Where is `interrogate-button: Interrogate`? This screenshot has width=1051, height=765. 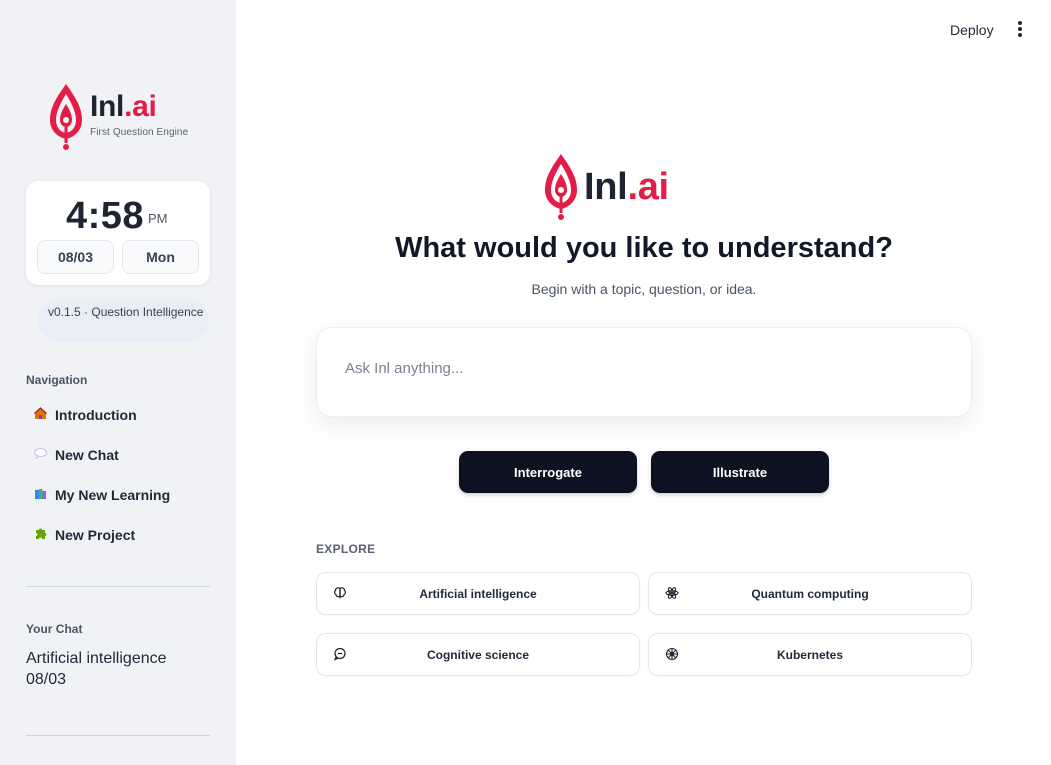 interrogate-button: Interrogate is located at coordinates (548, 472).